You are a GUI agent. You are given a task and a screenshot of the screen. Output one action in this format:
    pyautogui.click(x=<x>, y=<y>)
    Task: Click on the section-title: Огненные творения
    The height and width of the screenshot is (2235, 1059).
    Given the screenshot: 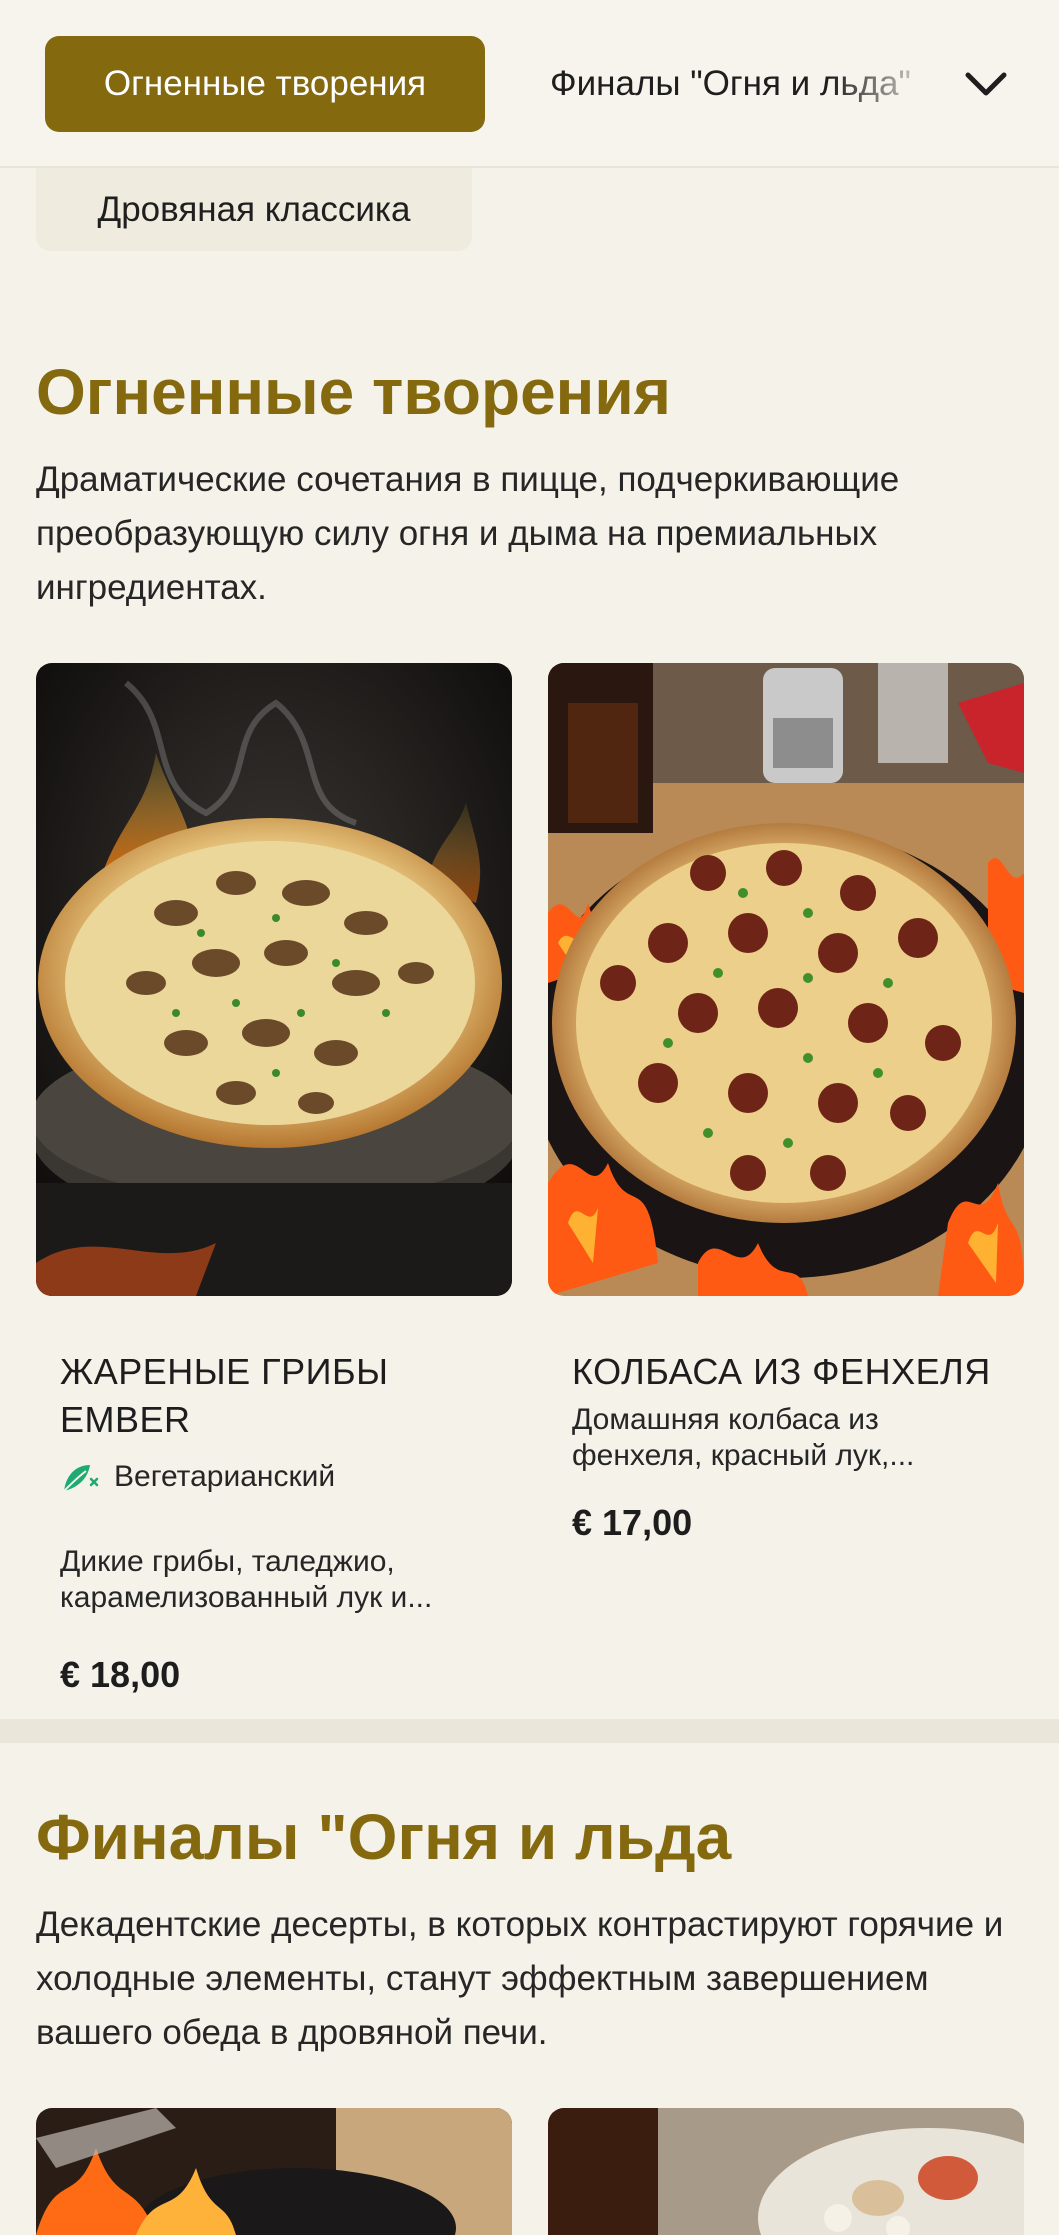 What is the action you would take?
    pyautogui.click(x=353, y=392)
    